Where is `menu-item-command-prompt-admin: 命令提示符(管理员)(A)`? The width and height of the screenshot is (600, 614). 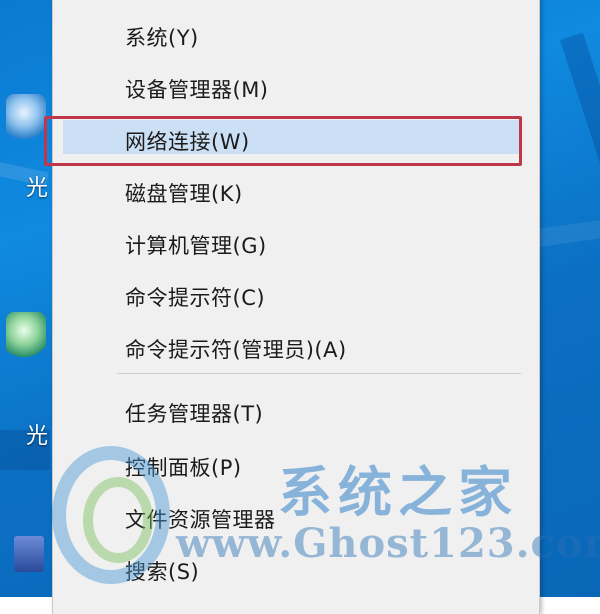 menu-item-command-prompt-admin: 命令提示符(管理员)(A) is located at coordinates (236, 349).